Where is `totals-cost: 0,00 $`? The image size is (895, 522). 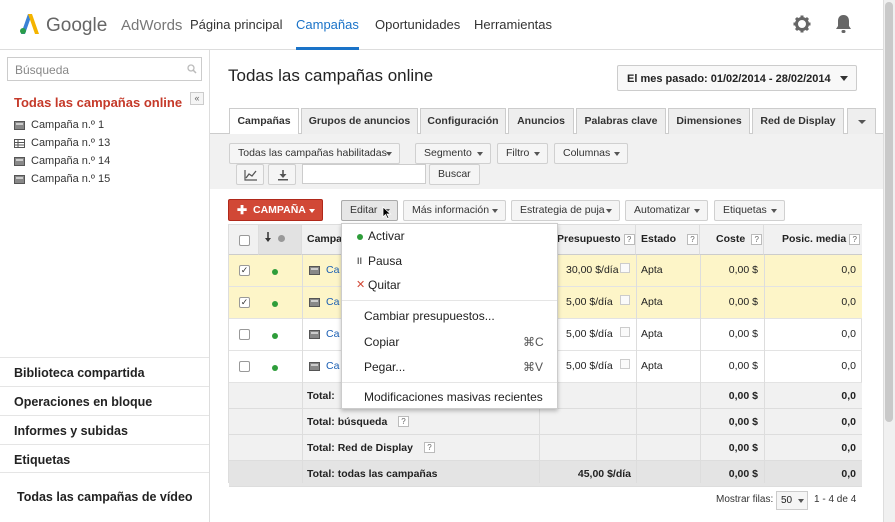 totals-cost: 0,00 $ is located at coordinates (743, 396).